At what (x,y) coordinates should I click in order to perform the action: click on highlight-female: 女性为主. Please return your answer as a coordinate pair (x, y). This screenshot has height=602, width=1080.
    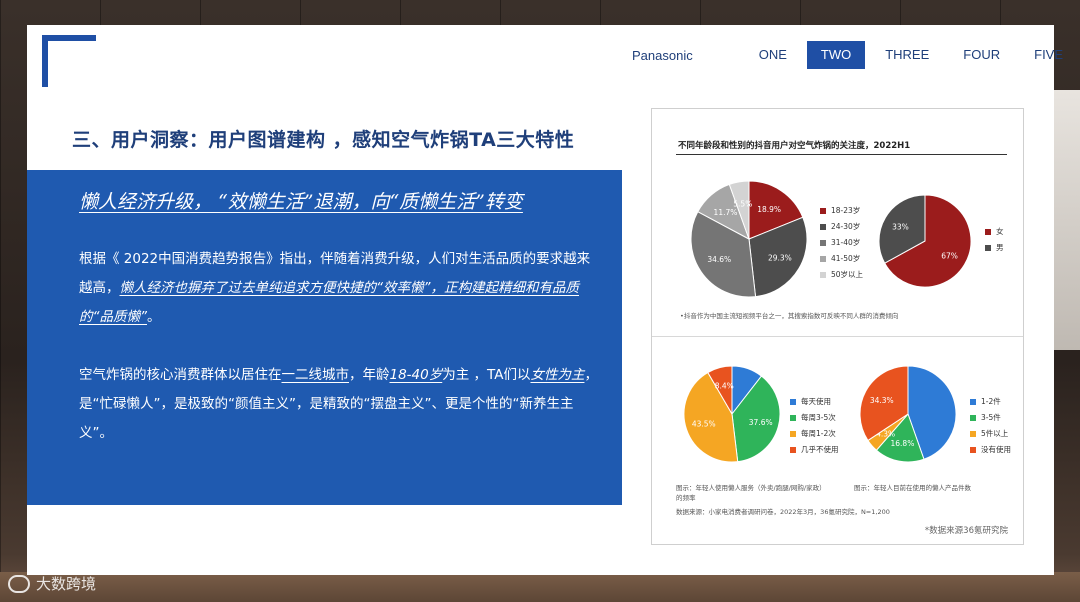
    Looking at the image, I should click on (557, 375).